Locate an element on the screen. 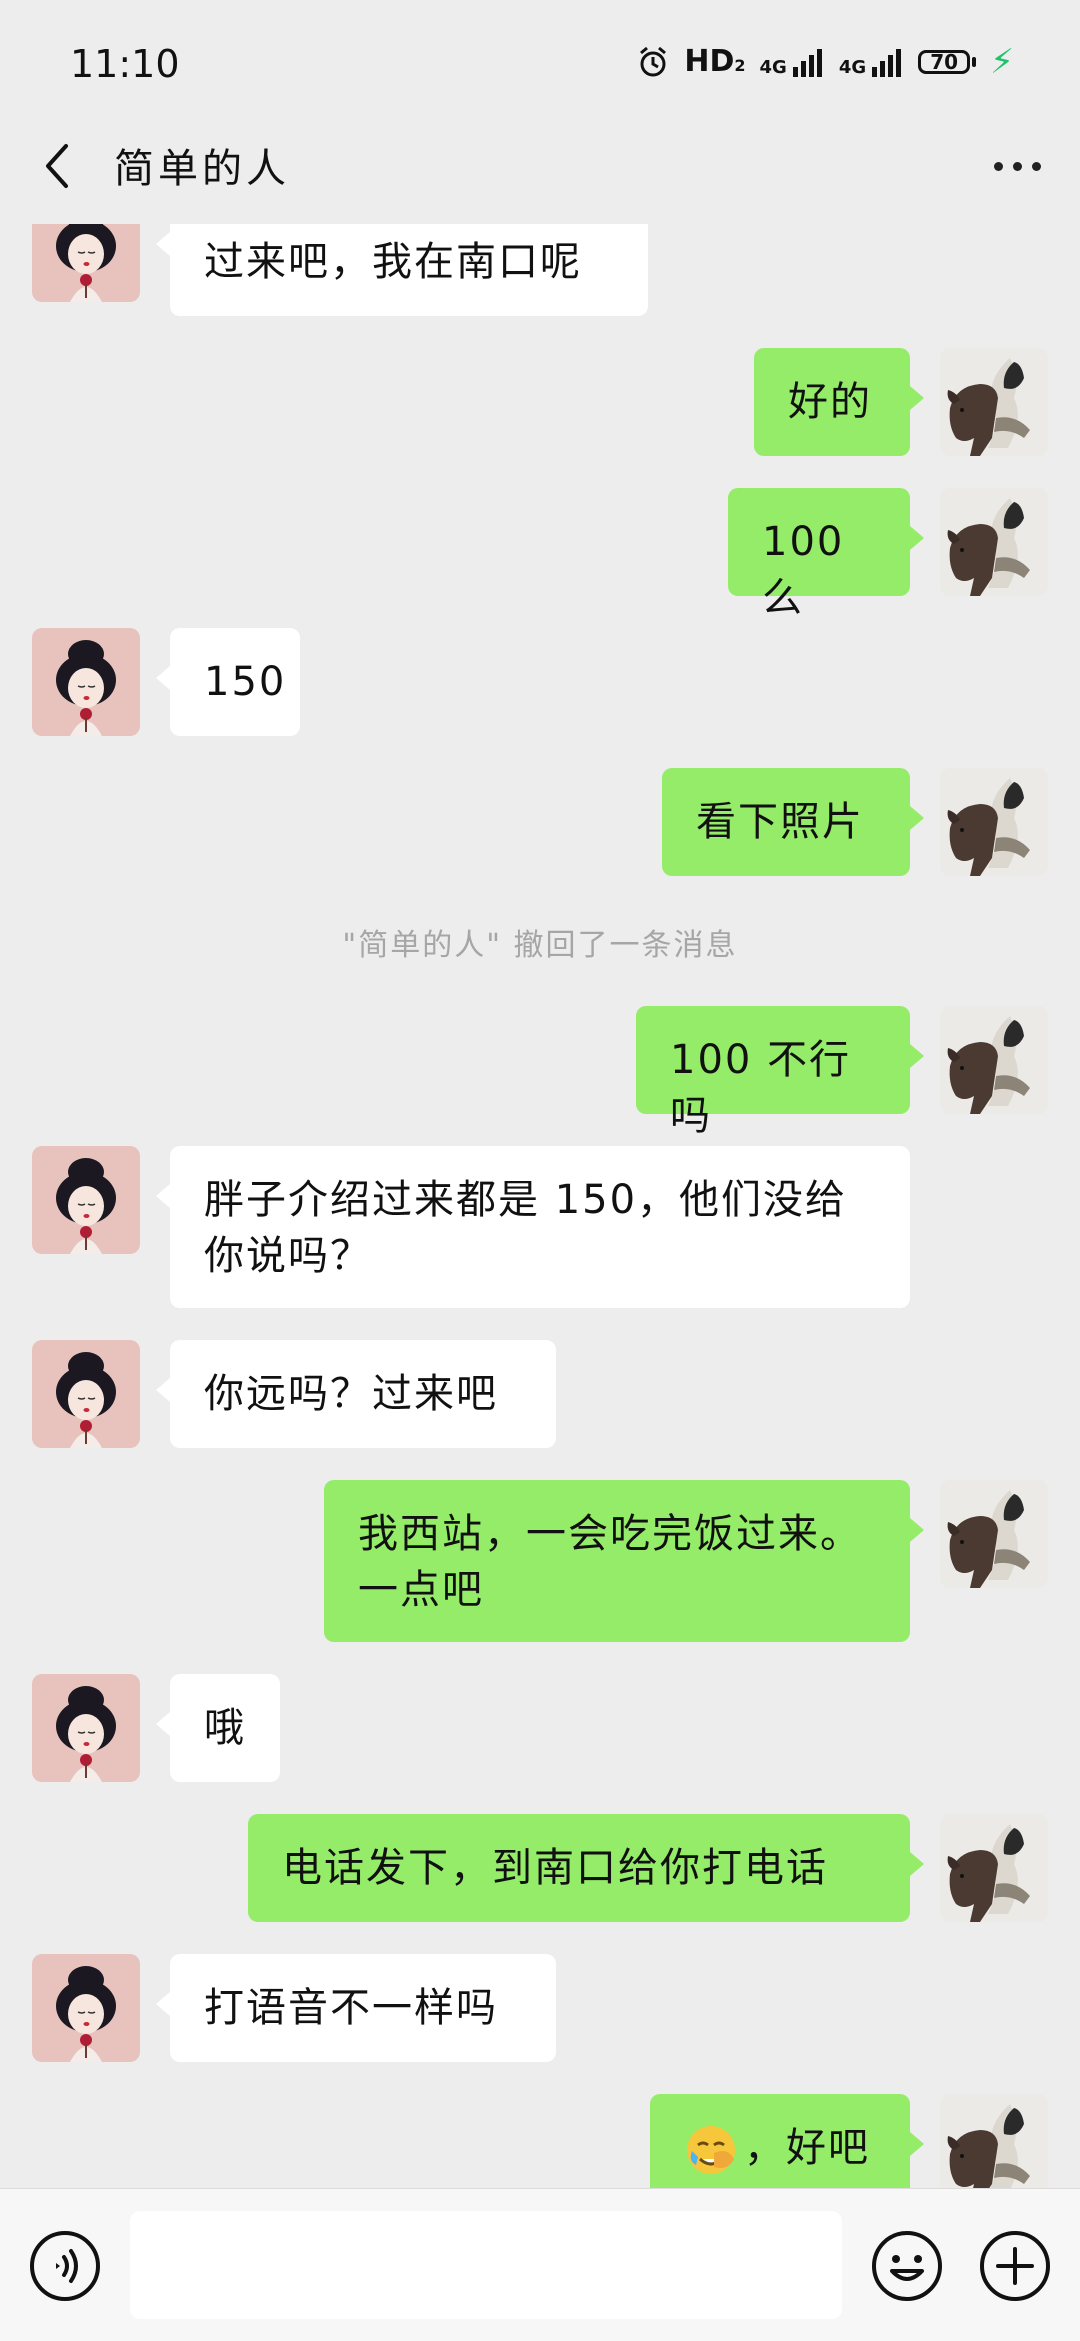 This screenshot has width=1080, height=2341. battery-level: 70 is located at coordinates (944, 61).